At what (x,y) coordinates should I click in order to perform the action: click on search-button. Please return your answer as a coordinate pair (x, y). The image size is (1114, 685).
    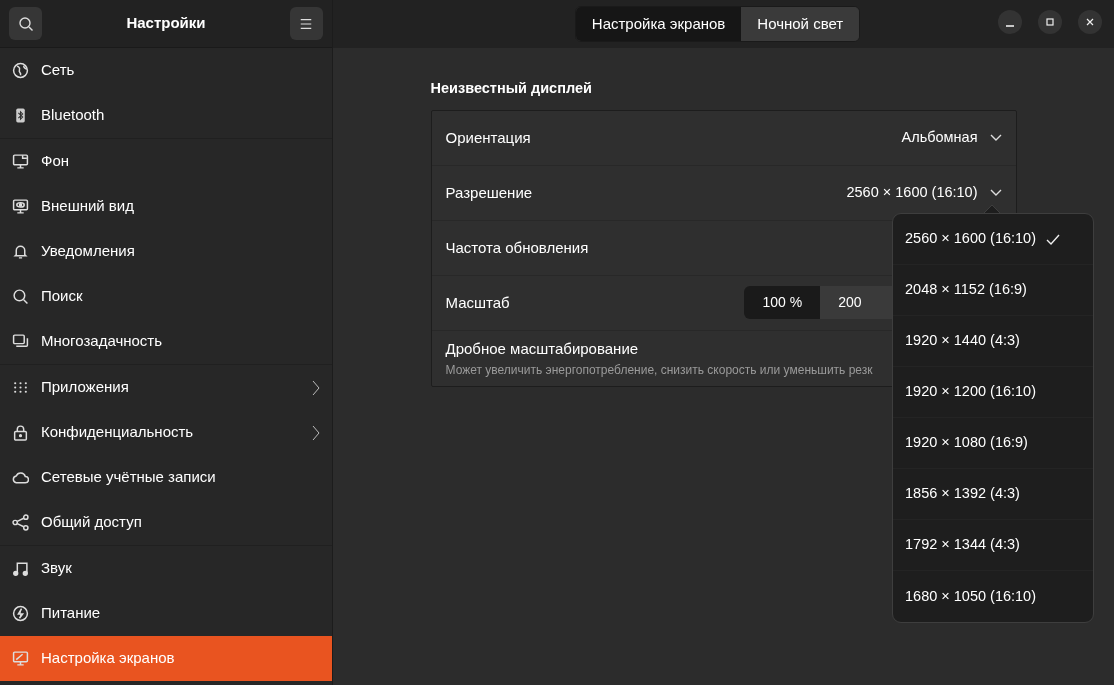
    Looking at the image, I should click on (25, 23).